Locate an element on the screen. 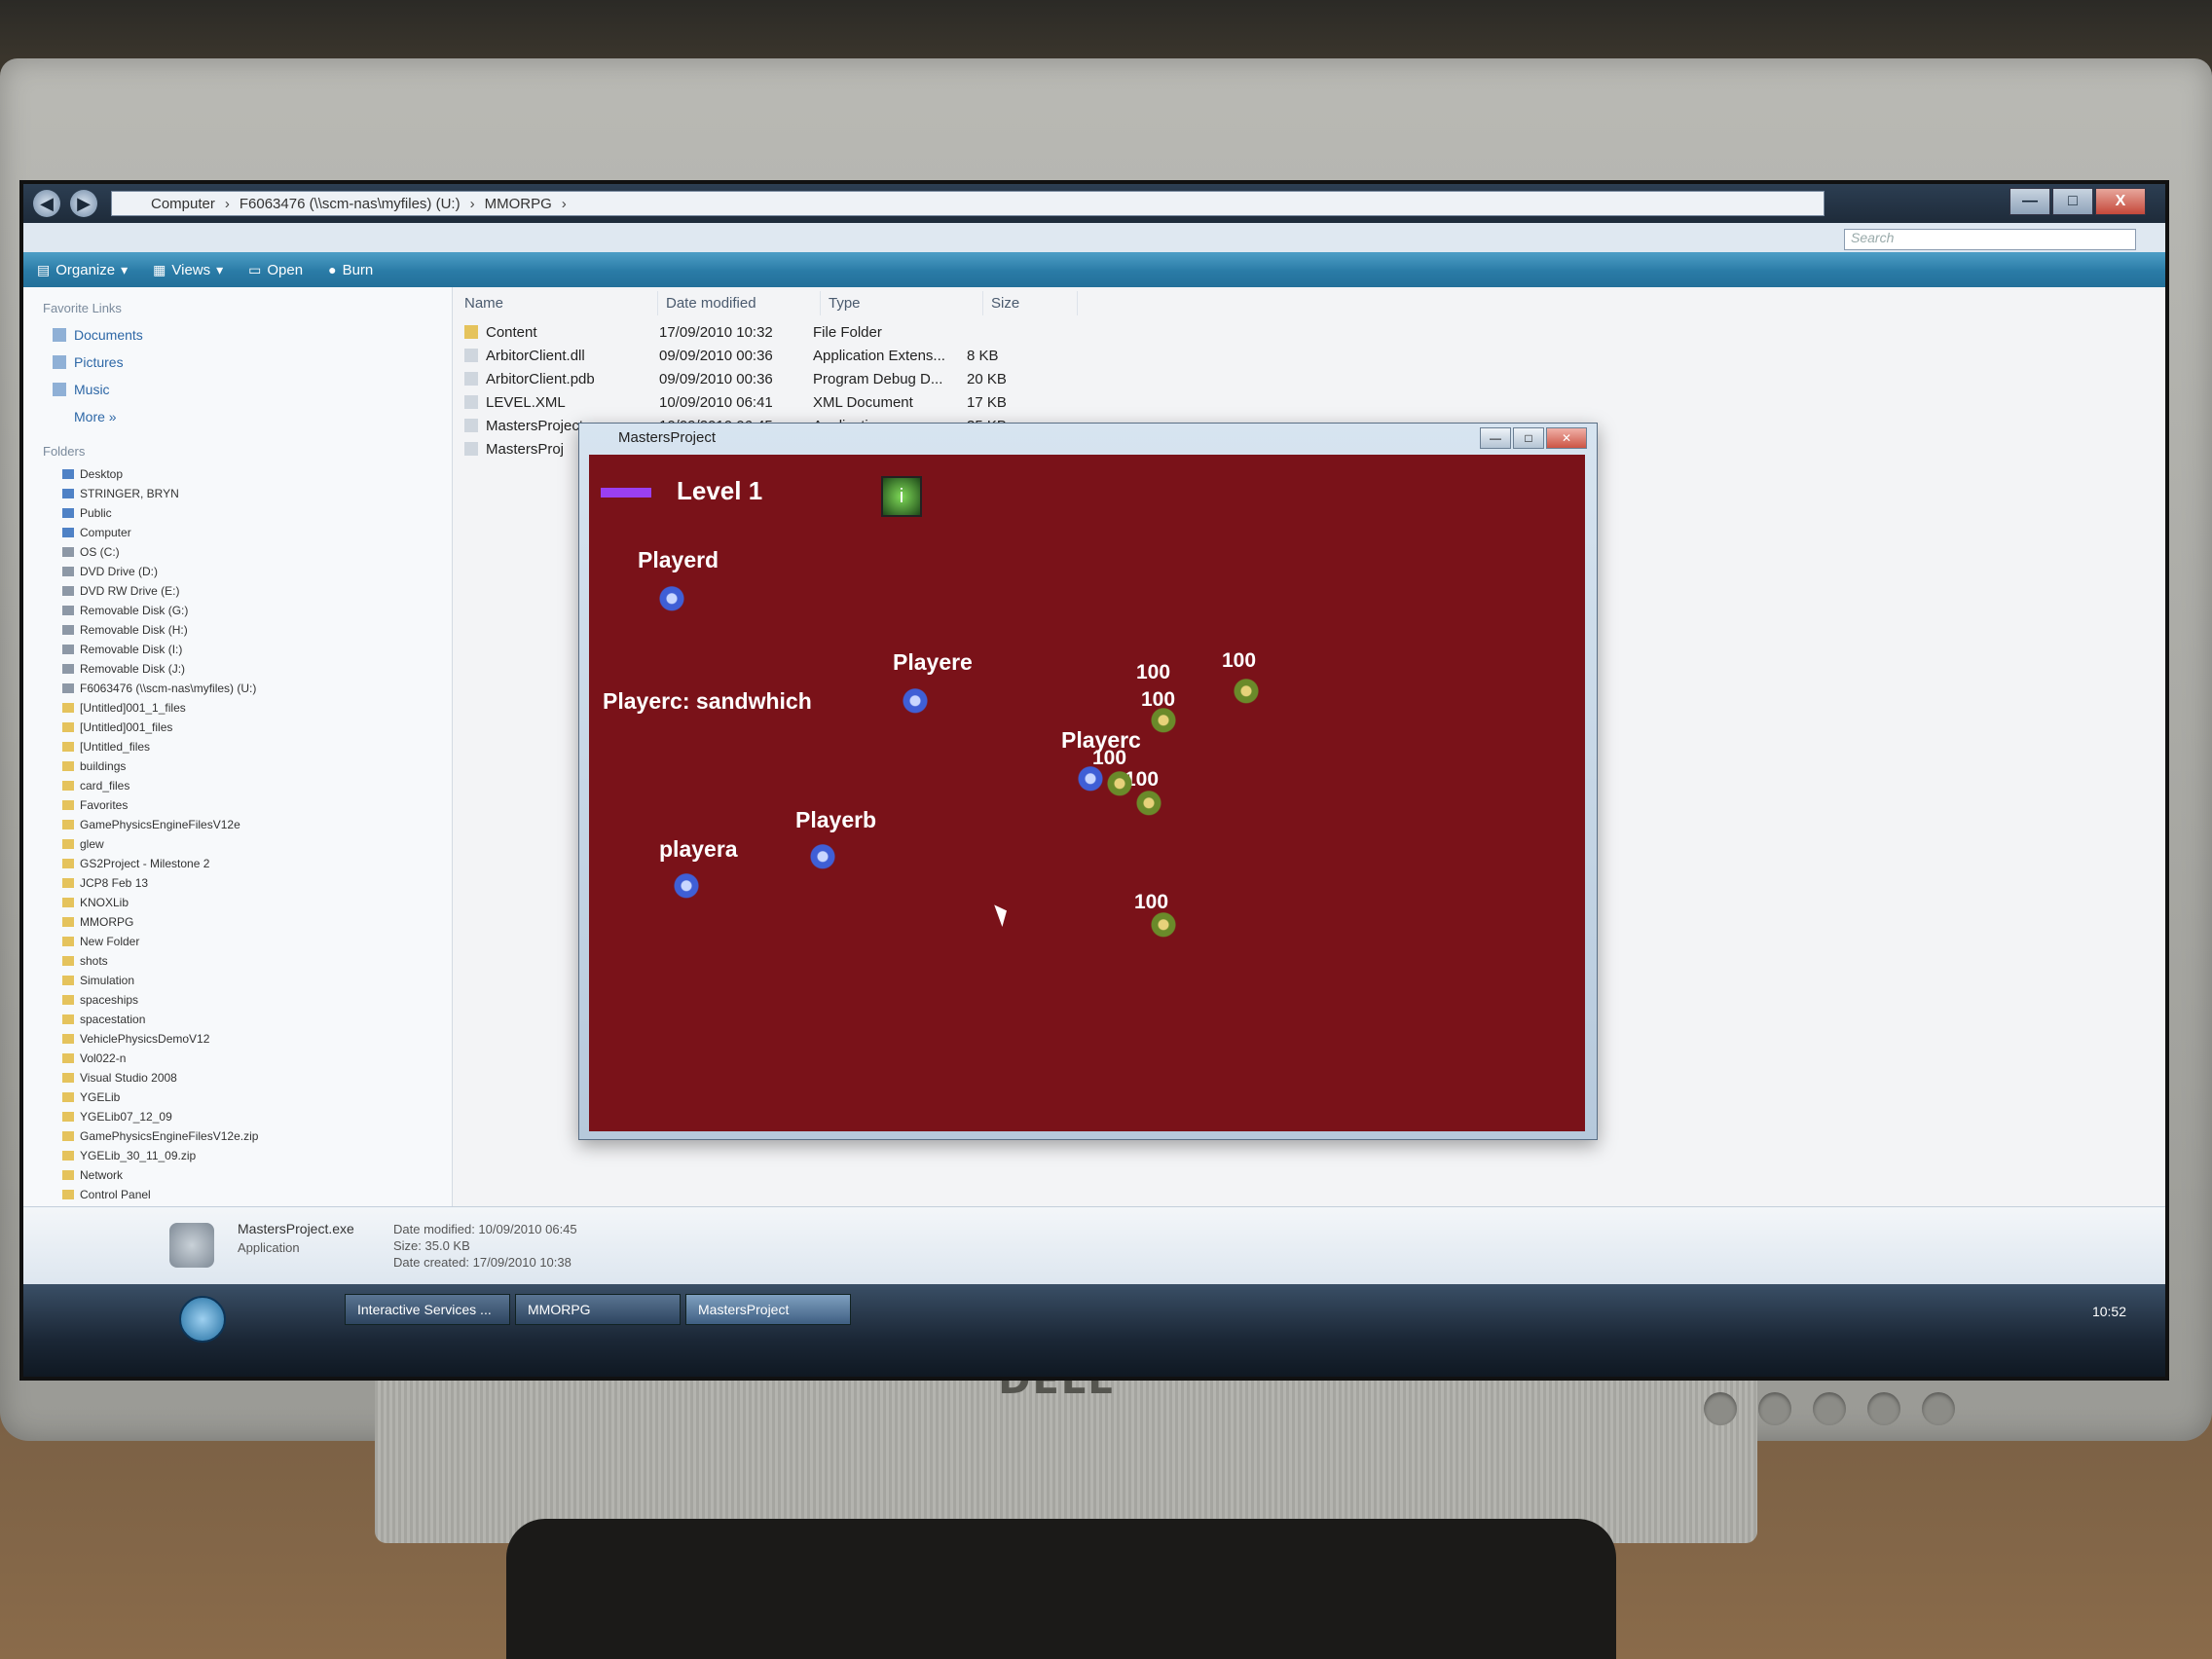  folder-tree-item: [Untitled]001_files is located at coordinates (257, 727).